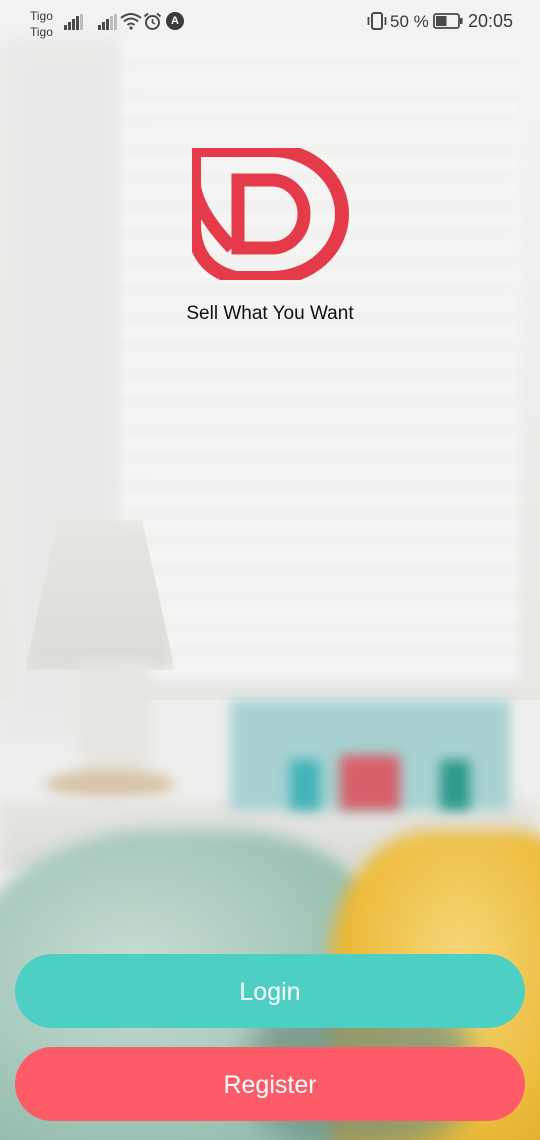 The image size is (540, 1140). What do you see at coordinates (41, 24) in the screenshot?
I see `carrier-names: Tigo Tigo` at bounding box center [41, 24].